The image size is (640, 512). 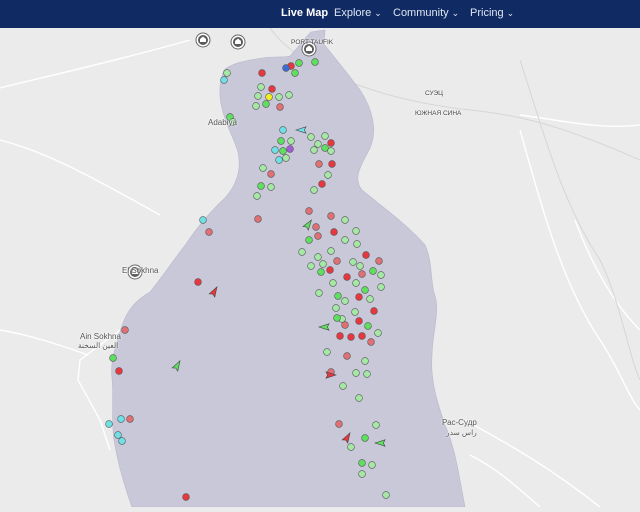 I want to click on nav-community: Community ⌄, so click(x=426, y=14).